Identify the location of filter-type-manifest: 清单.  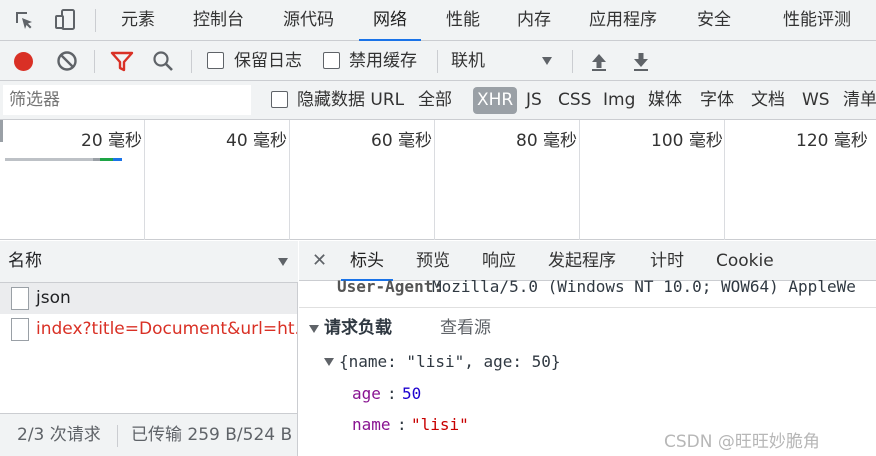
(859, 100).